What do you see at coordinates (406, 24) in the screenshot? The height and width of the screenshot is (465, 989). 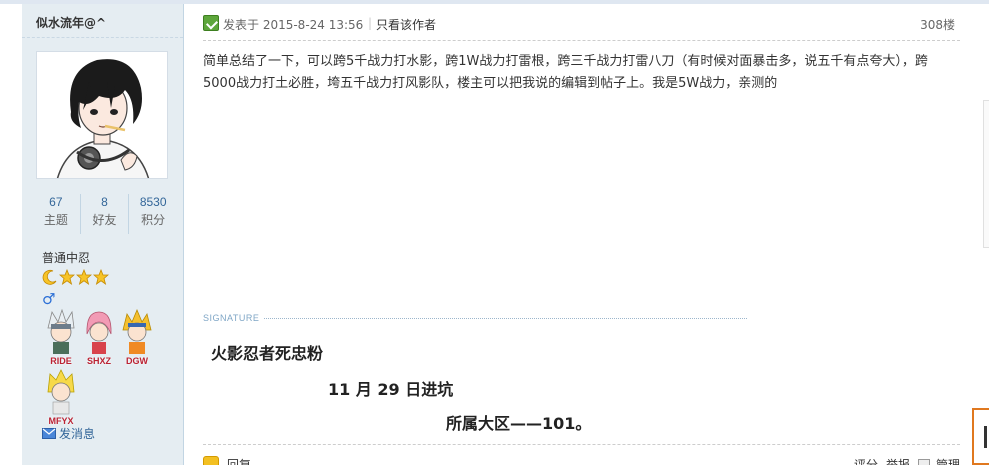 I see `only-author-link: 只看该作者` at bounding box center [406, 24].